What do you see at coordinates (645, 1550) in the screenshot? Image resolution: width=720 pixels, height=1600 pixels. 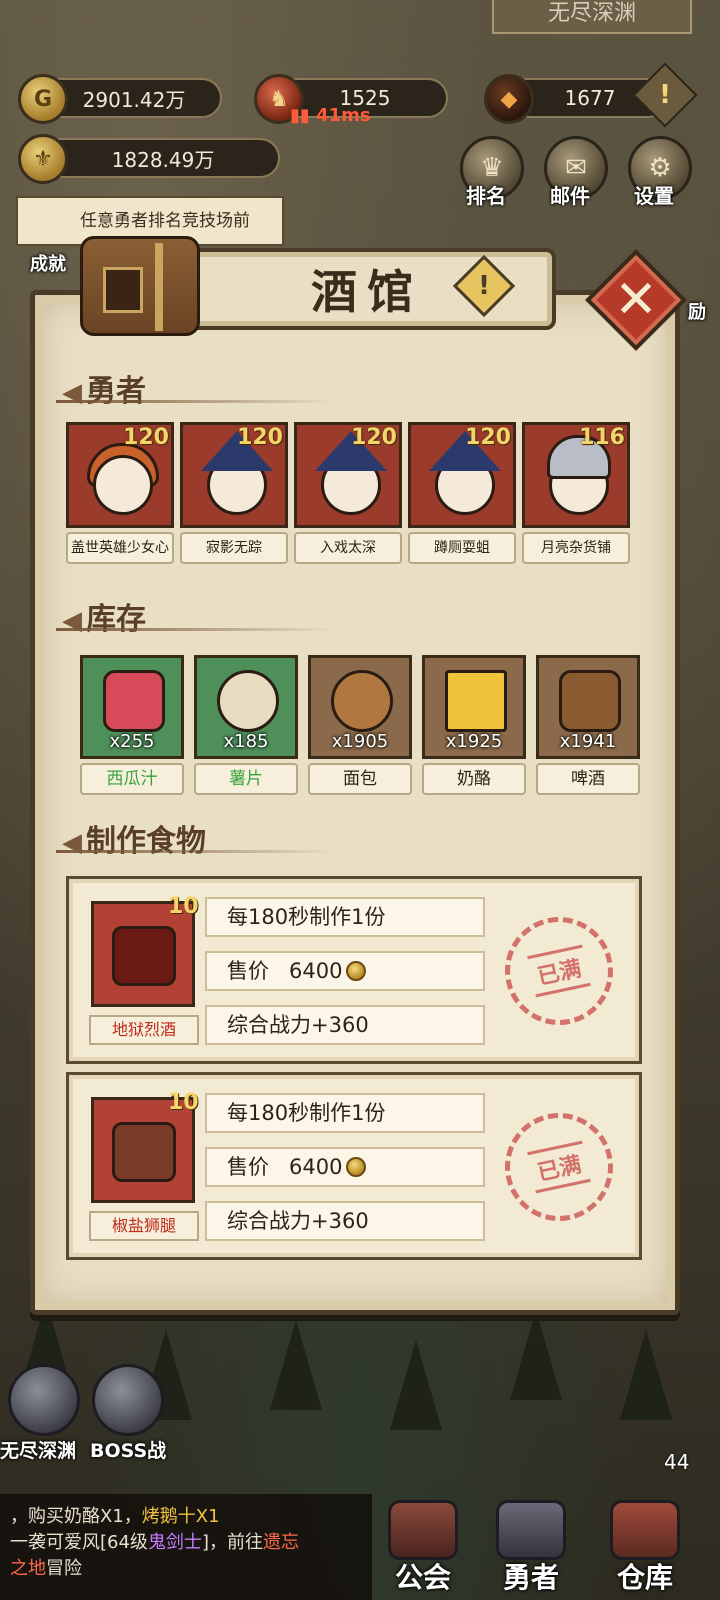 I see `warehouse-nav-button: 仓库` at bounding box center [645, 1550].